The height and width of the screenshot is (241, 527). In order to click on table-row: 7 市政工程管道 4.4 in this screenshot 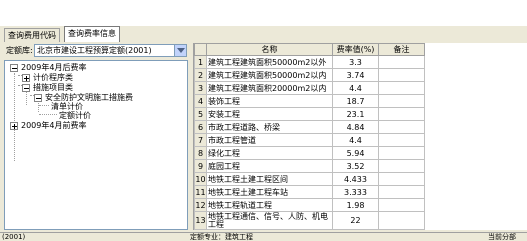, I will do `click(309, 140)`.